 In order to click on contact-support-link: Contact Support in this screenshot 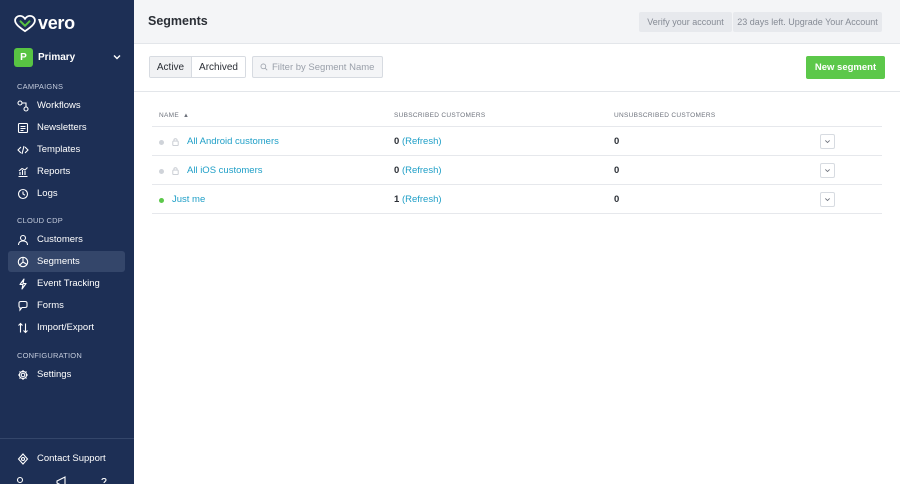, I will do `click(66, 458)`.